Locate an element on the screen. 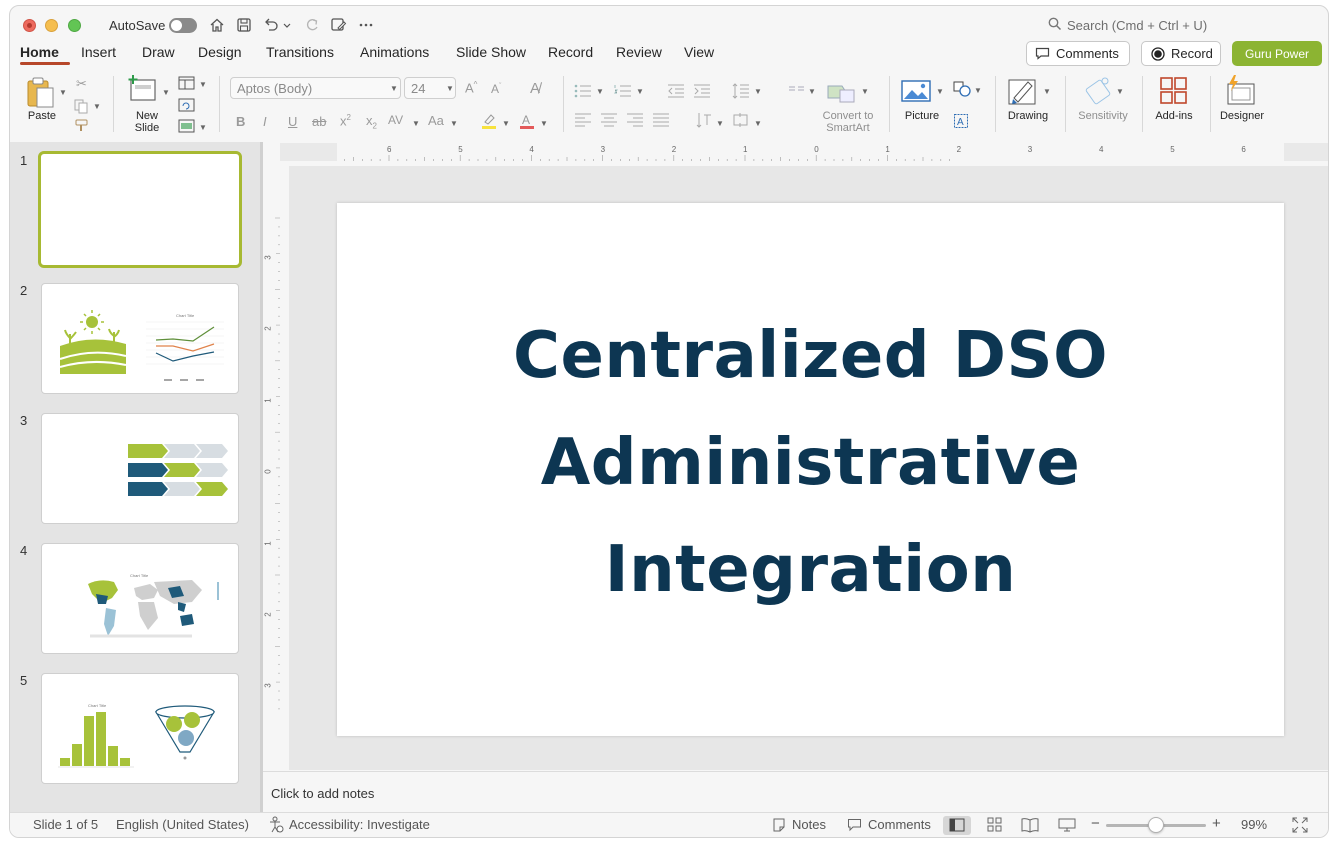 The image size is (1337, 843). columns-icon is located at coordinates (797, 91).